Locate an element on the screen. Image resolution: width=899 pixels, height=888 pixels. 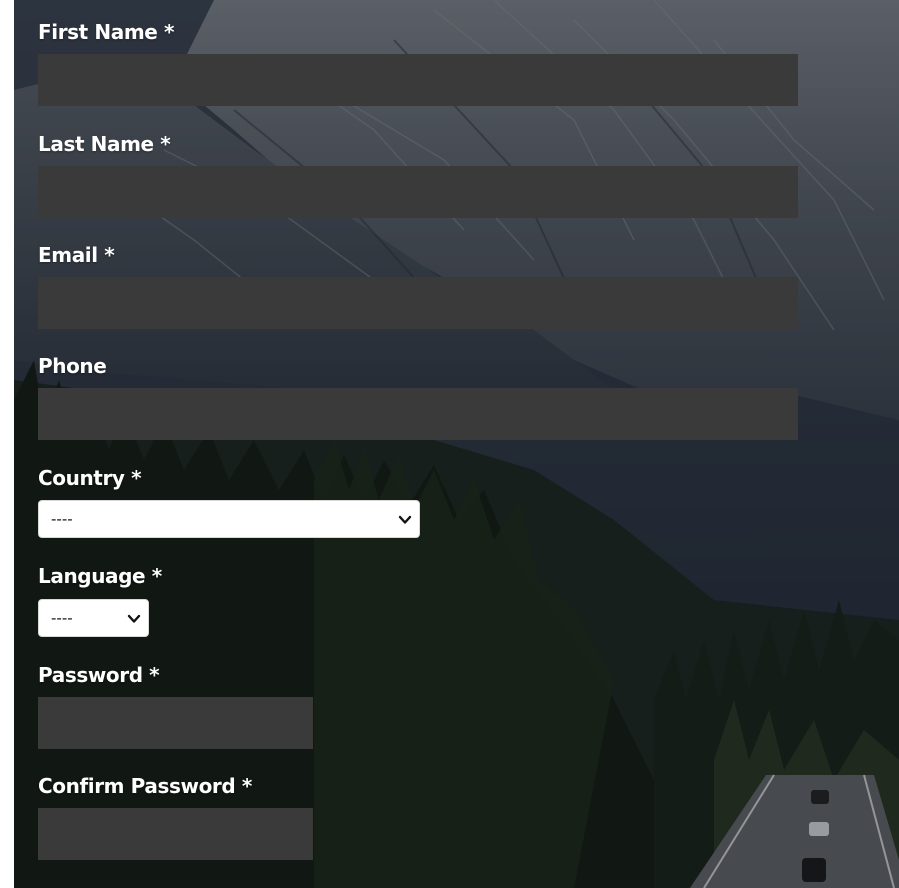
country-select: ---- is located at coordinates (229, 519).